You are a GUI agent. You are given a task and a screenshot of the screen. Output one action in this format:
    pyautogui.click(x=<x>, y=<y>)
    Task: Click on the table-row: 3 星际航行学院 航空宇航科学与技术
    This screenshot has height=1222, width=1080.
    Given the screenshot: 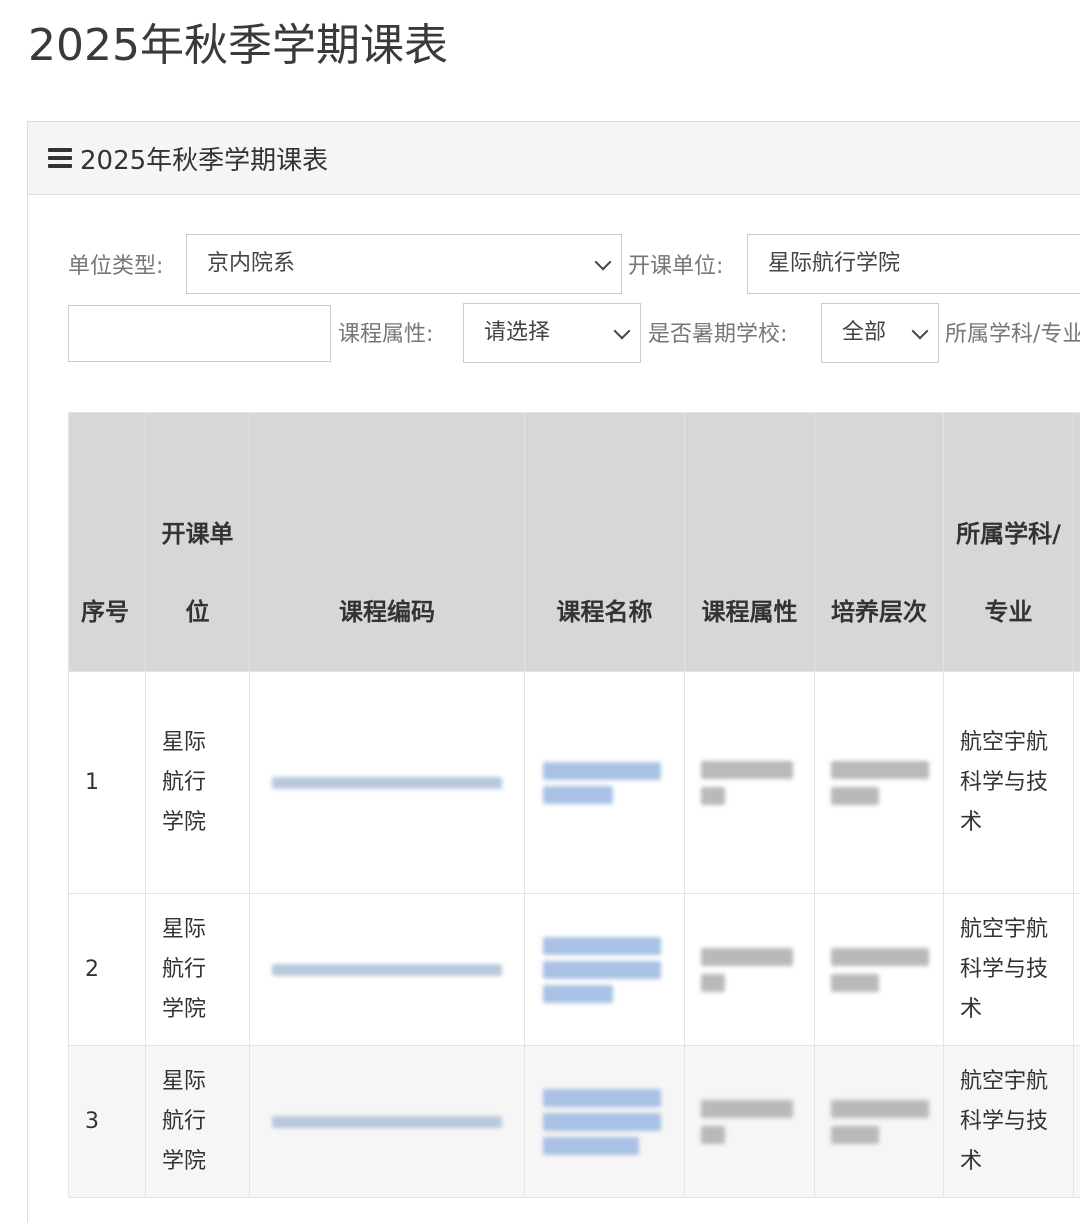 What is the action you would take?
    pyautogui.click(x=574, y=1122)
    